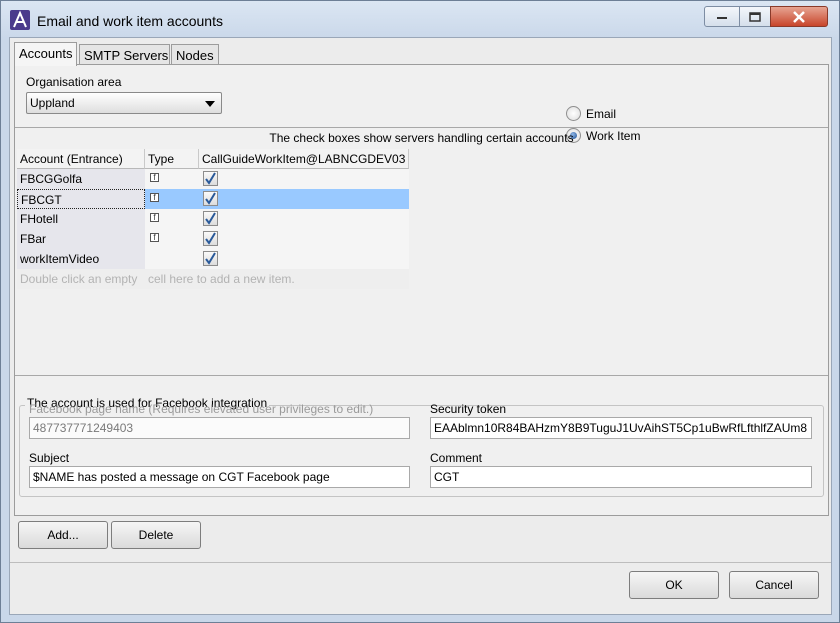 The height and width of the screenshot is (623, 840). Describe the element at coordinates (45, 54) in the screenshot. I see `tab-accounts: Accounts` at that location.